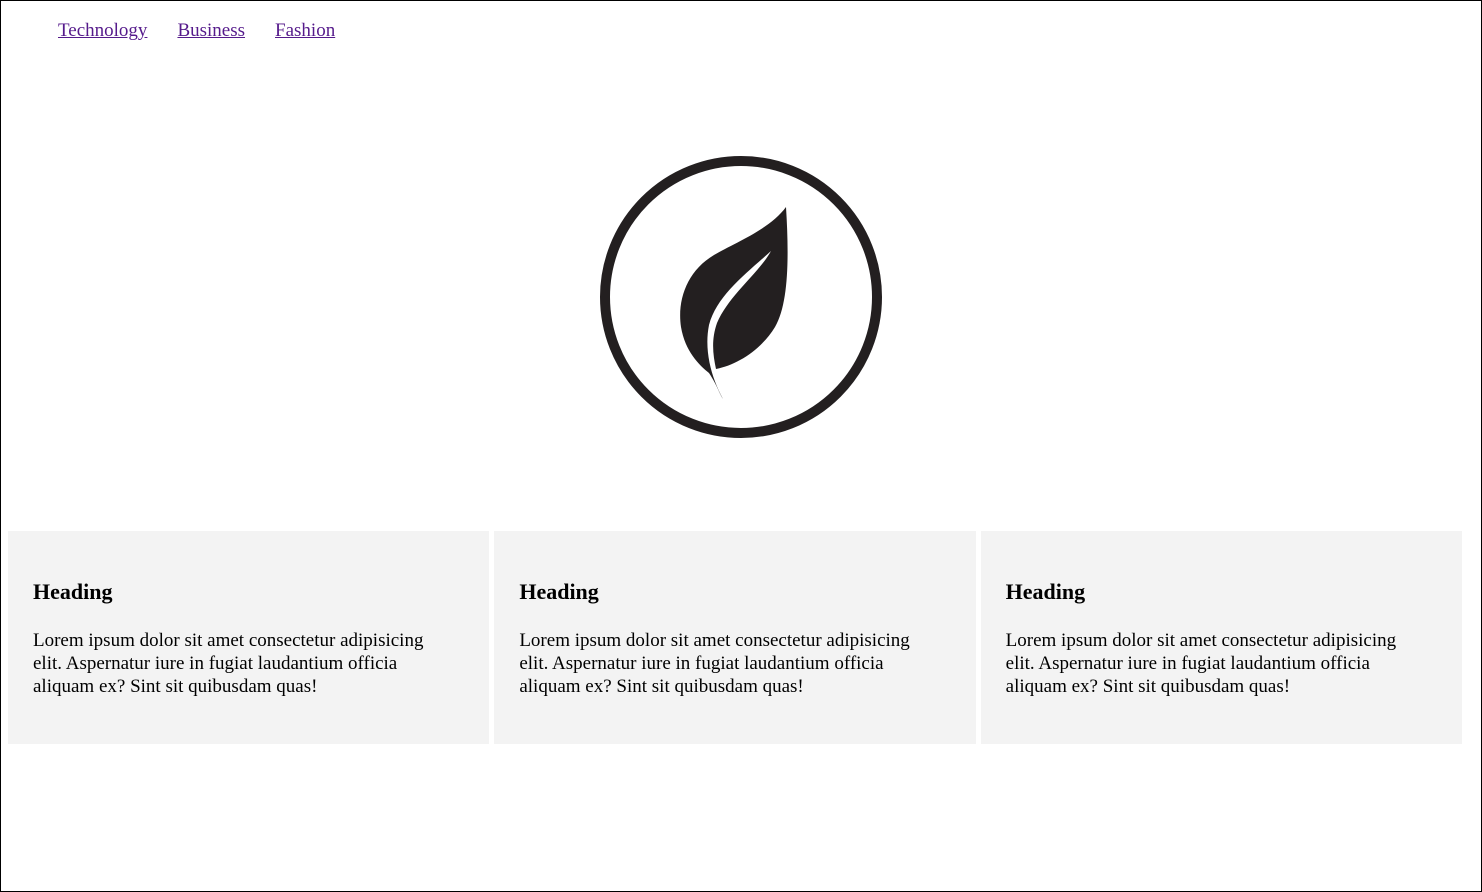 This screenshot has width=1482, height=892. I want to click on nav-item-fashion: Fashion, so click(305, 31).